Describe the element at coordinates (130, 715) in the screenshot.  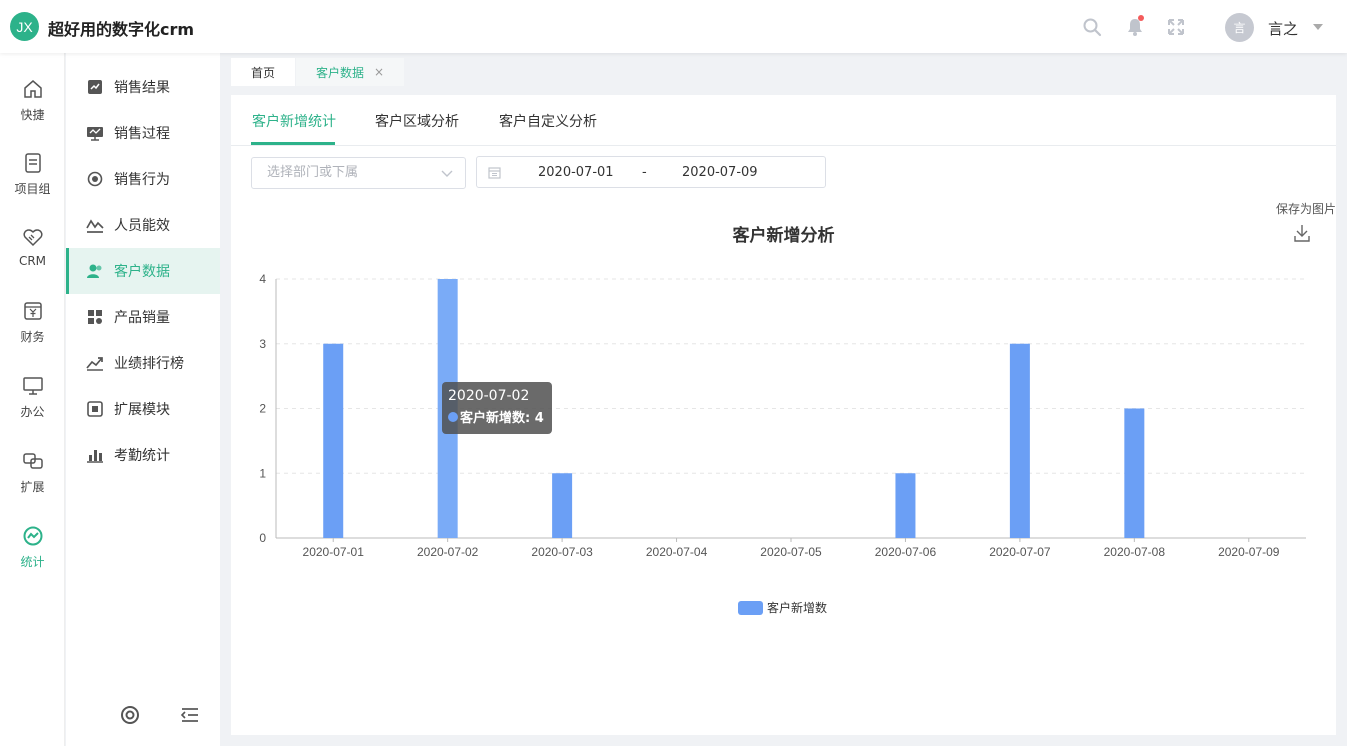
I see `settings-icon` at that location.